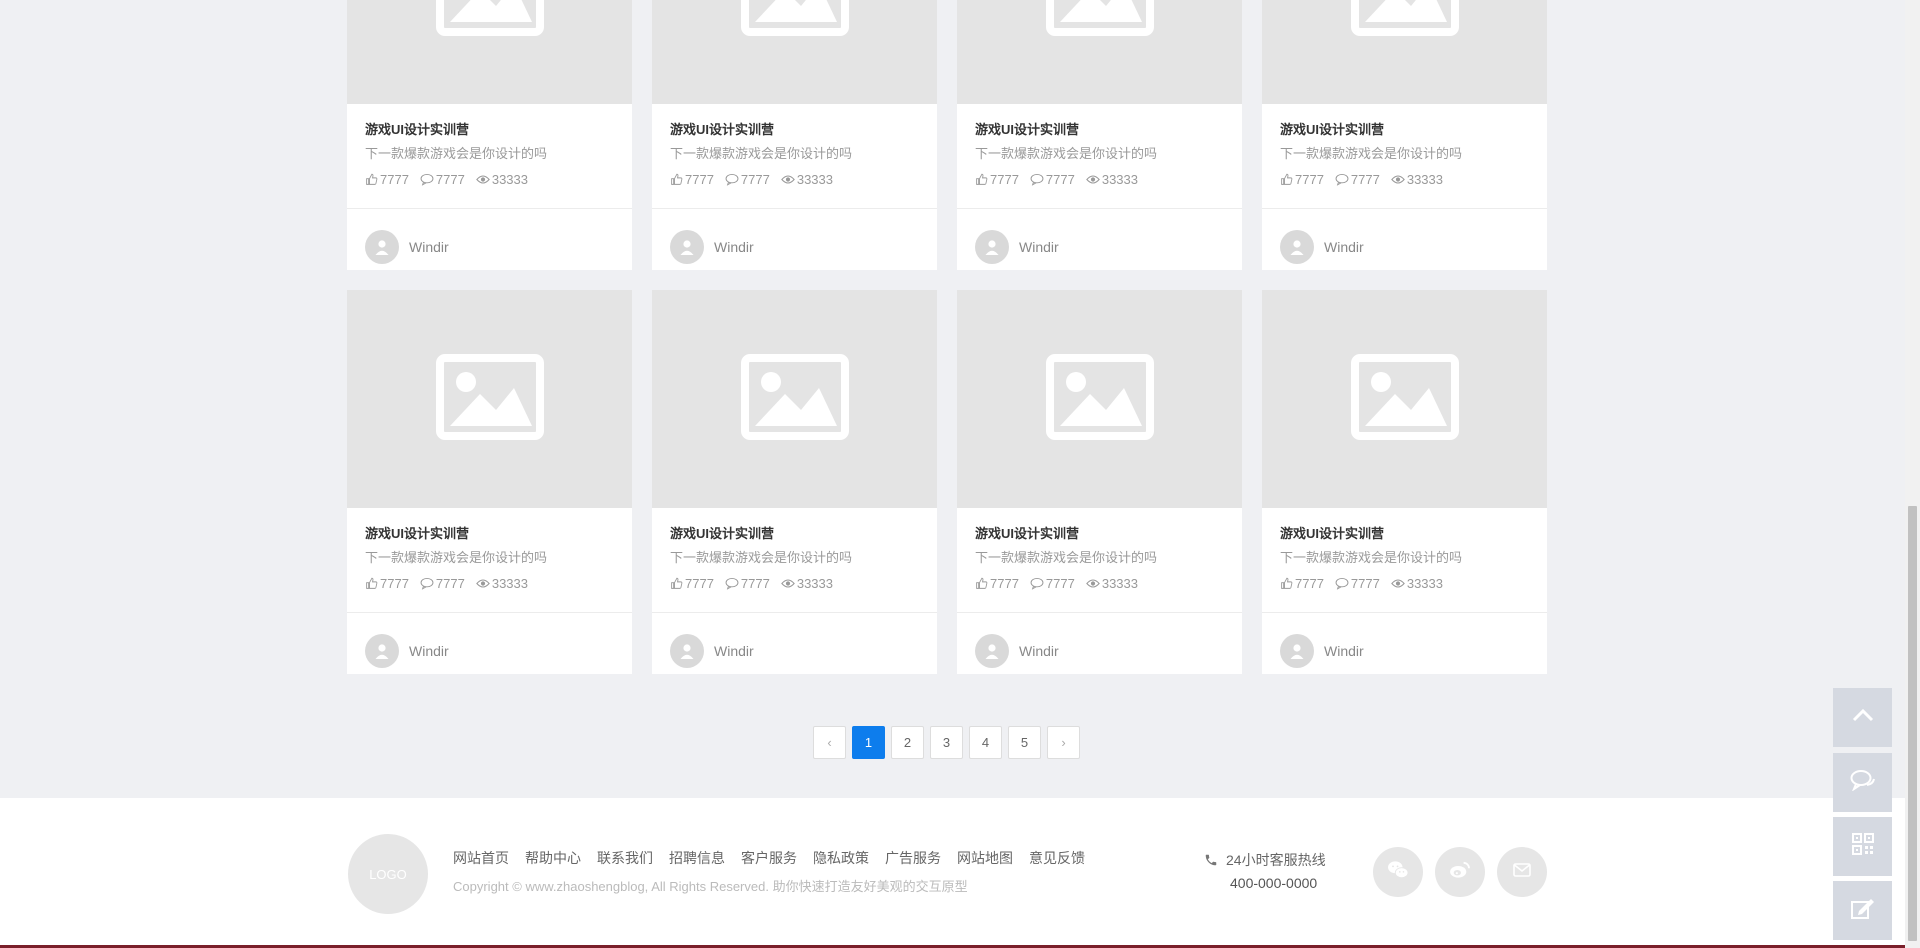  Describe the element at coordinates (1522, 872) in the screenshot. I see `mail-button` at that location.